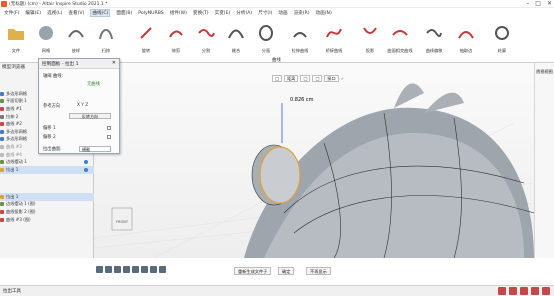 The width and height of the screenshot is (554, 296). I want to click on list-item: 曲线投影 2 (图), so click(47, 212).